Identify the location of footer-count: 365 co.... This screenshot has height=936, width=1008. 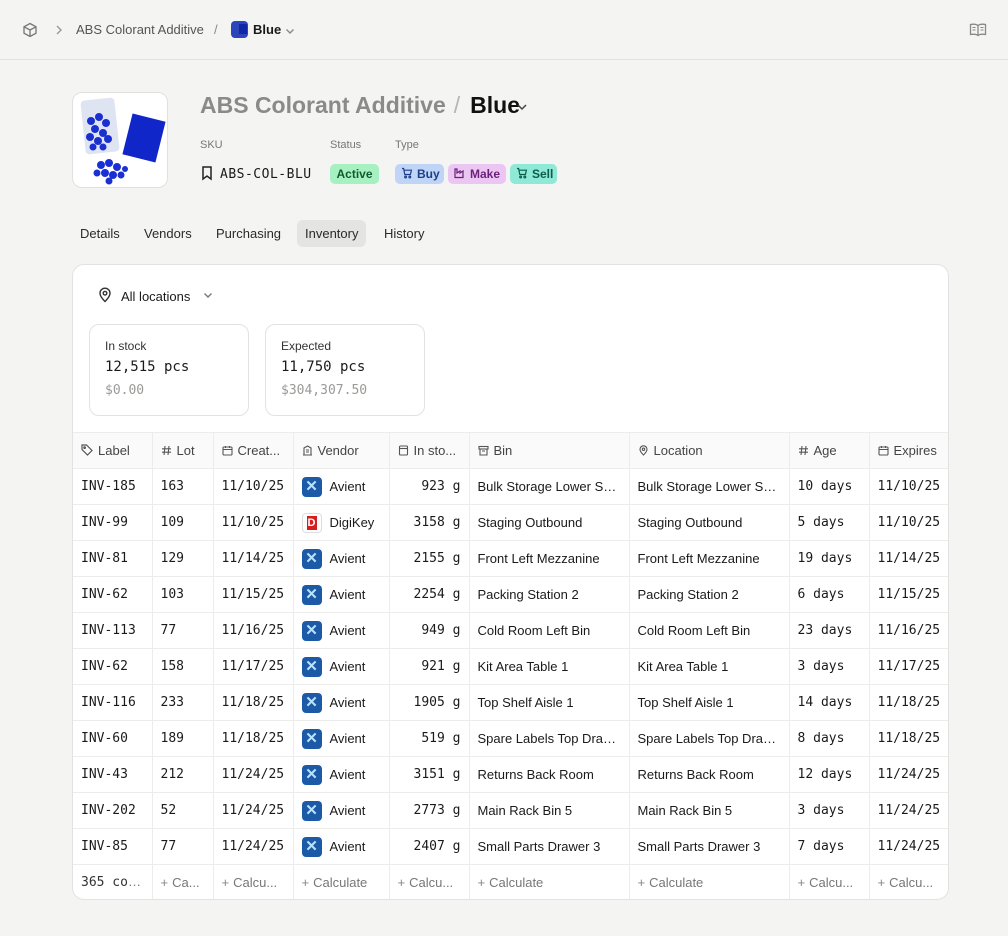
(113, 881).